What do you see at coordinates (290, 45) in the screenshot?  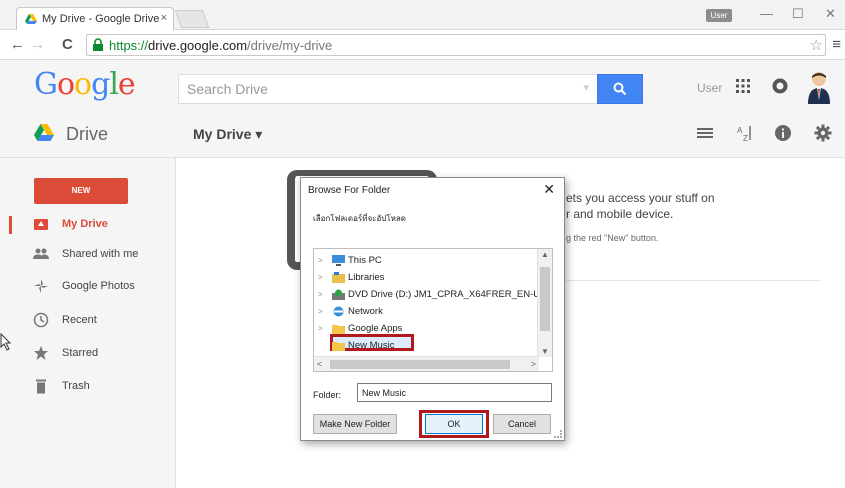 I see `url-path: /drive/my-drive` at bounding box center [290, 45].